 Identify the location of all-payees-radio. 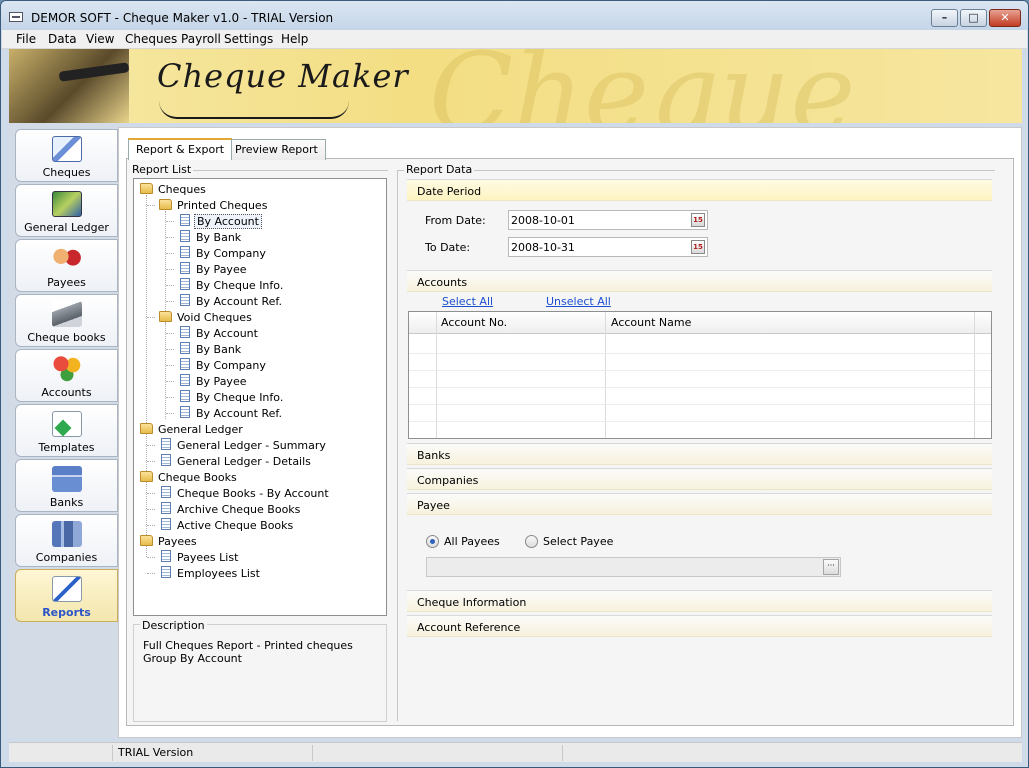
(432, 541).